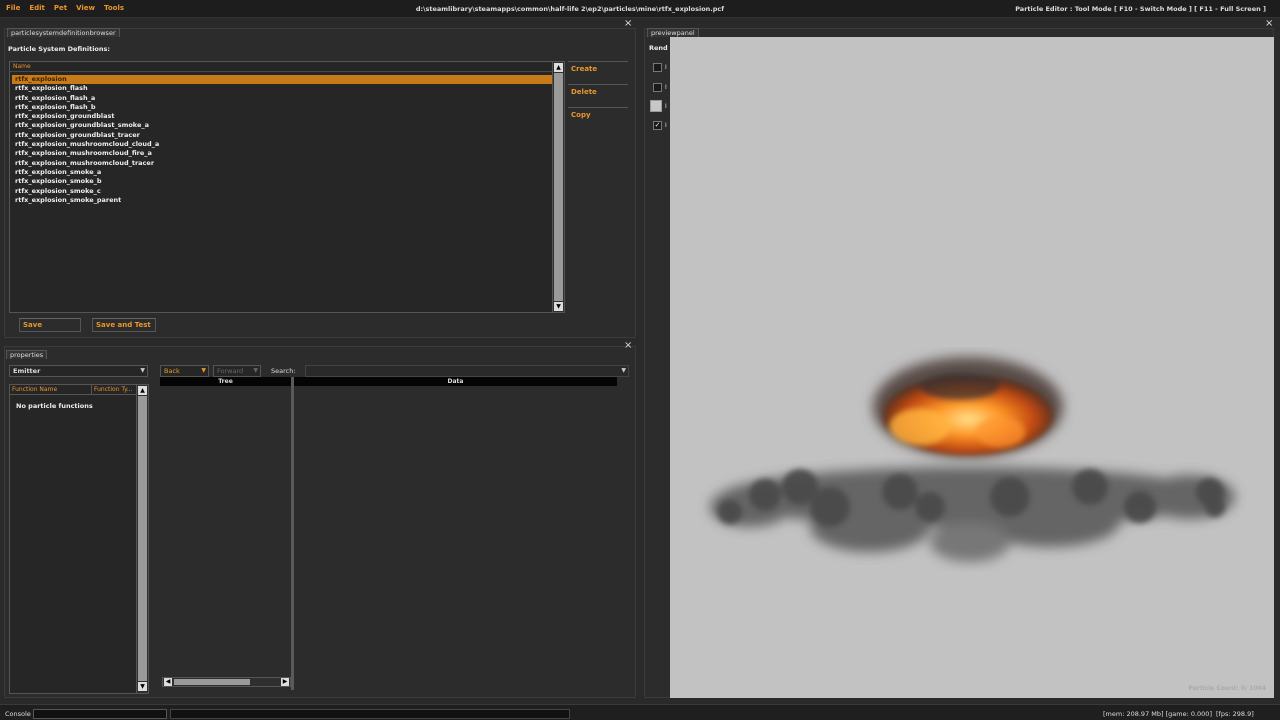 This screenshot has height=720, width=1280. Describe the element at coordinates (455, 381) in the screenshot. I see `column-header-data: Data` at that location.